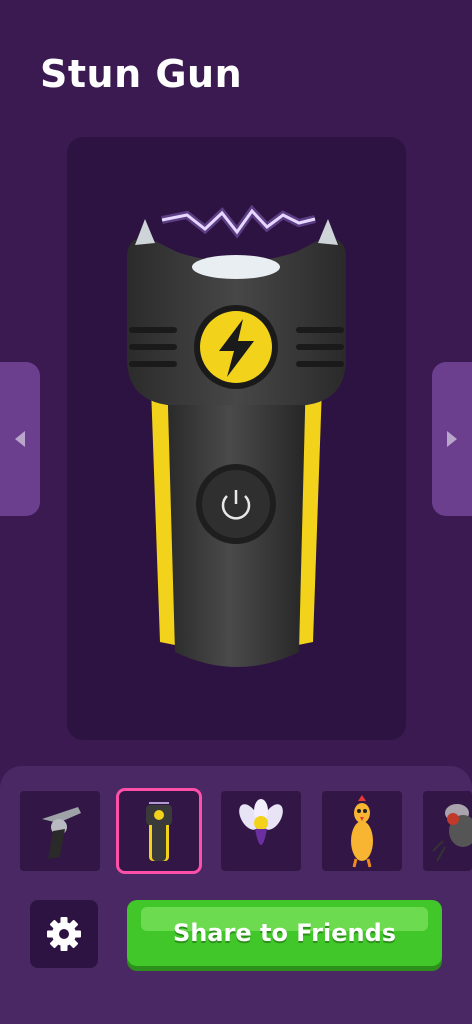 This screenshot has width=472, height=1024. I want to click on spike-left, so click(145, 232).